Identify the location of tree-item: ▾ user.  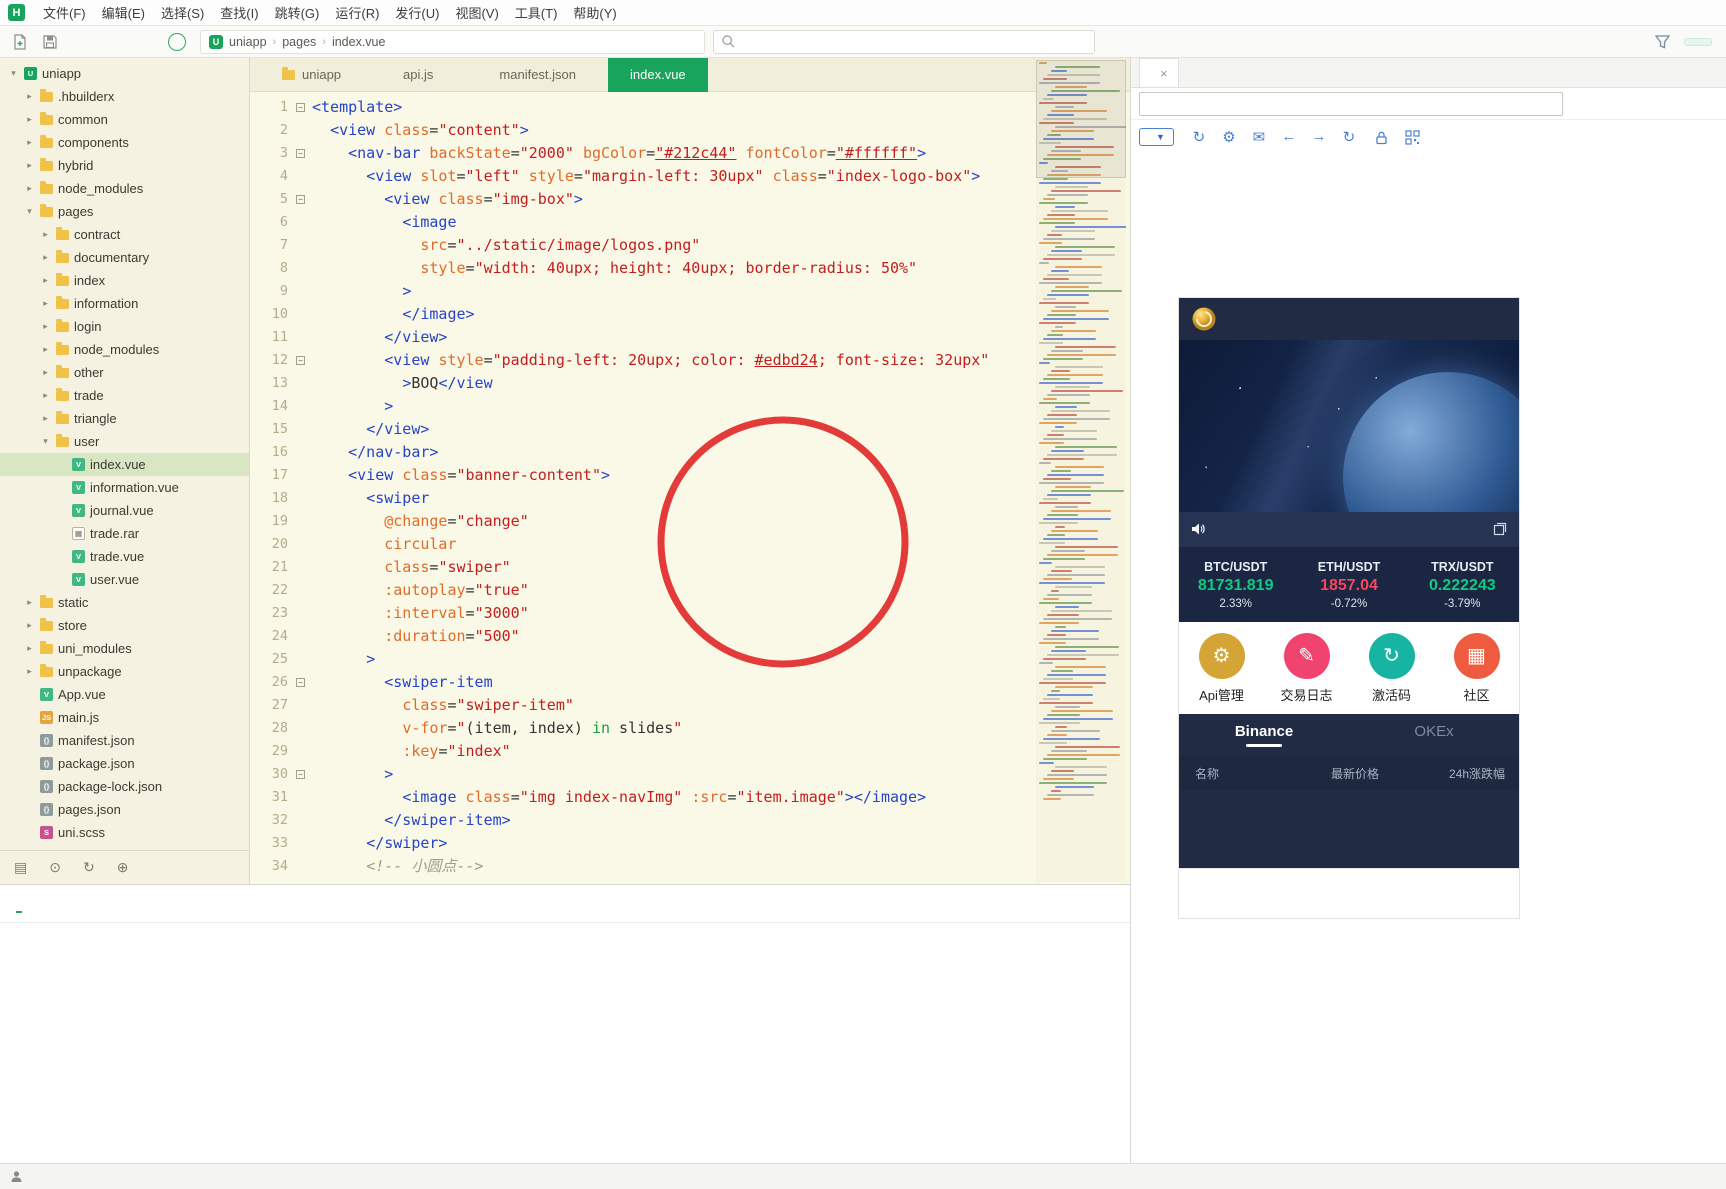
(124, 441).